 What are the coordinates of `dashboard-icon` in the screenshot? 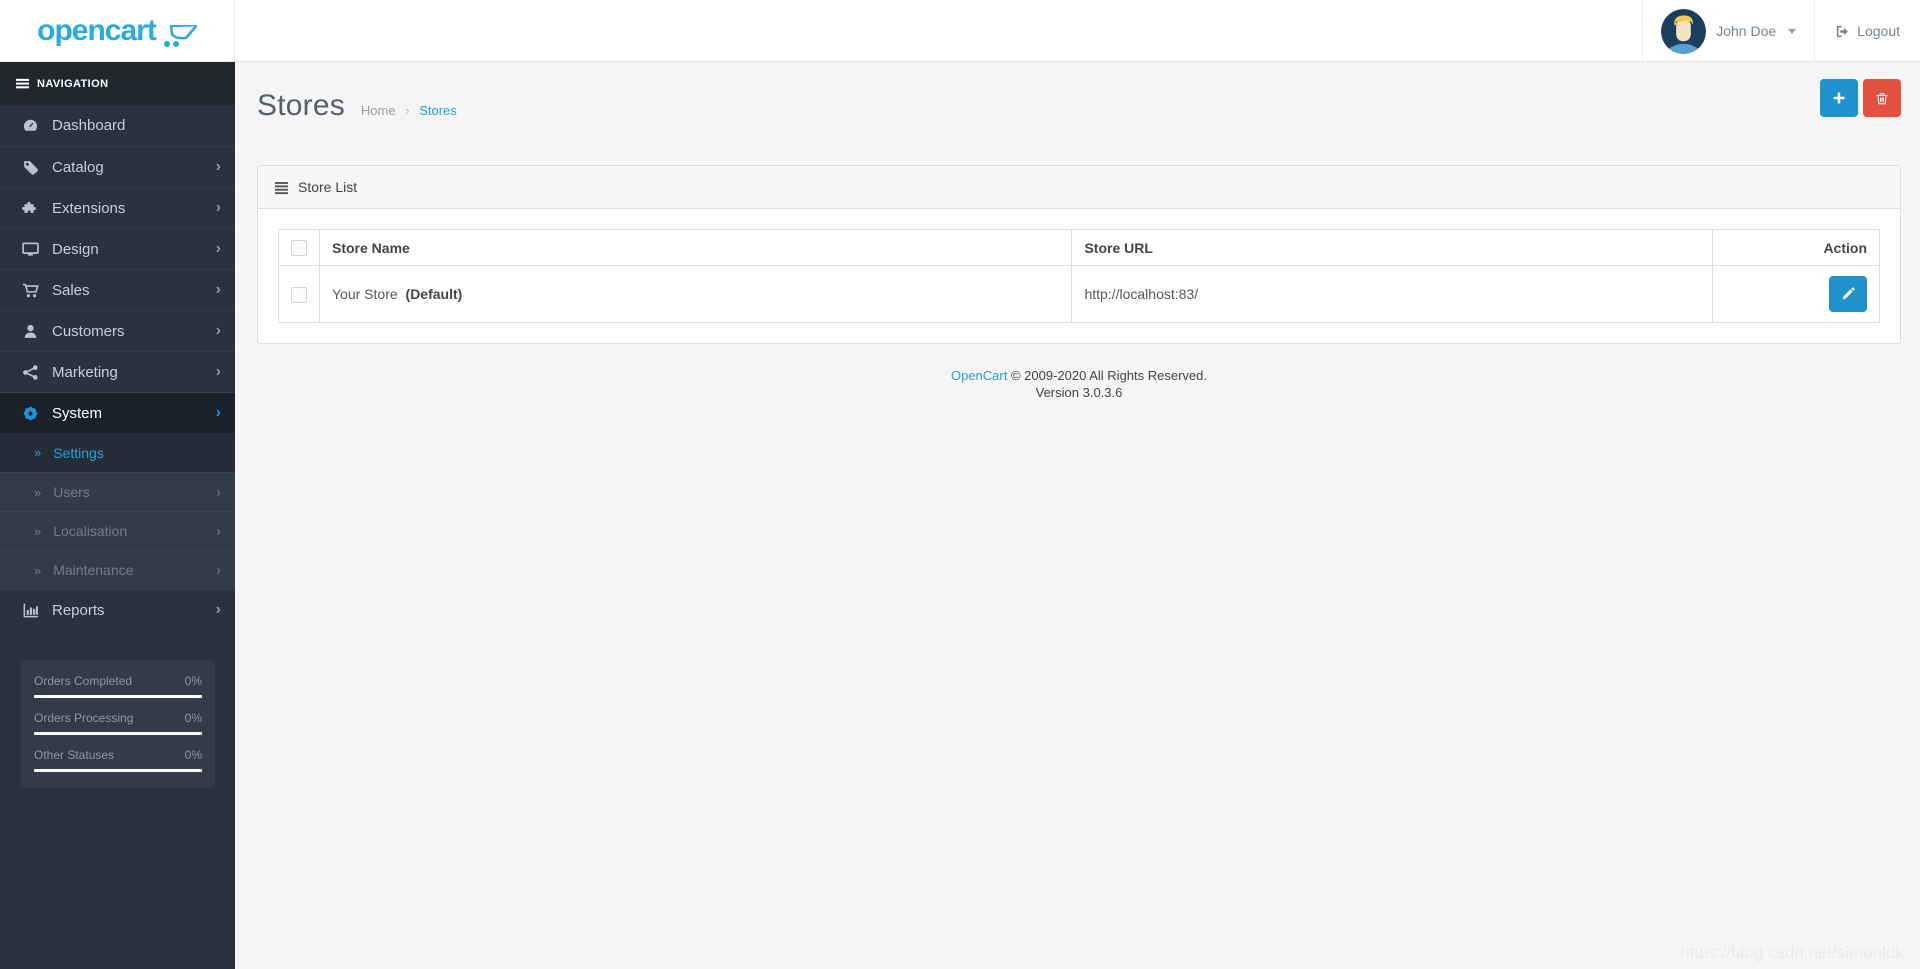 It's located at (30, 125).